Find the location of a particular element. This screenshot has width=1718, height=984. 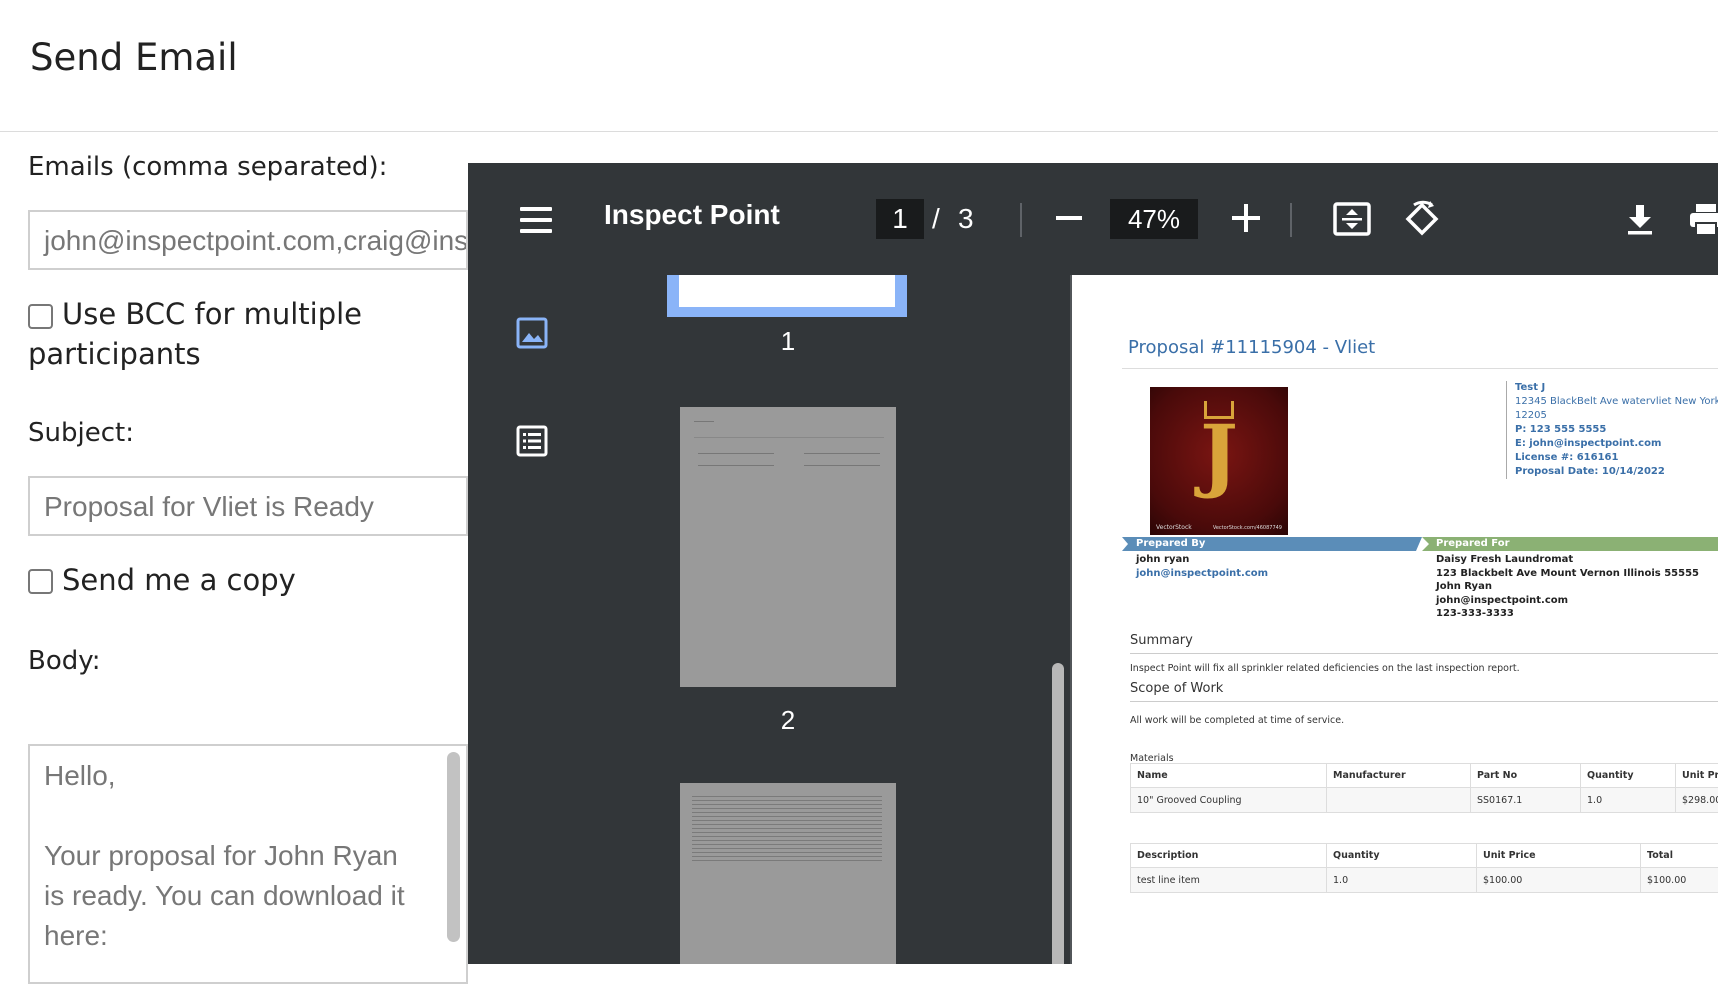

line-items-header-row: Description Quantity Unit Price Total is located at coordinates (1424, 856).